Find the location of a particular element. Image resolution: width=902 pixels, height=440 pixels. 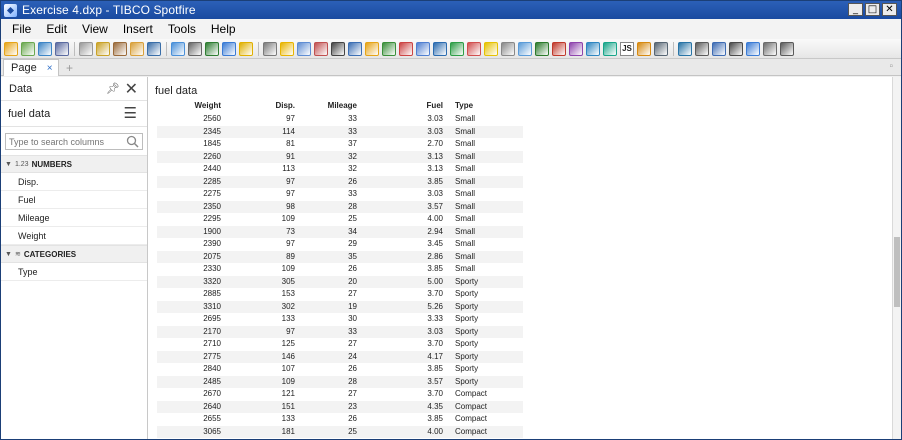

table-row: 1845 81 37 2.70 Small is located at coordinates (340, 144).